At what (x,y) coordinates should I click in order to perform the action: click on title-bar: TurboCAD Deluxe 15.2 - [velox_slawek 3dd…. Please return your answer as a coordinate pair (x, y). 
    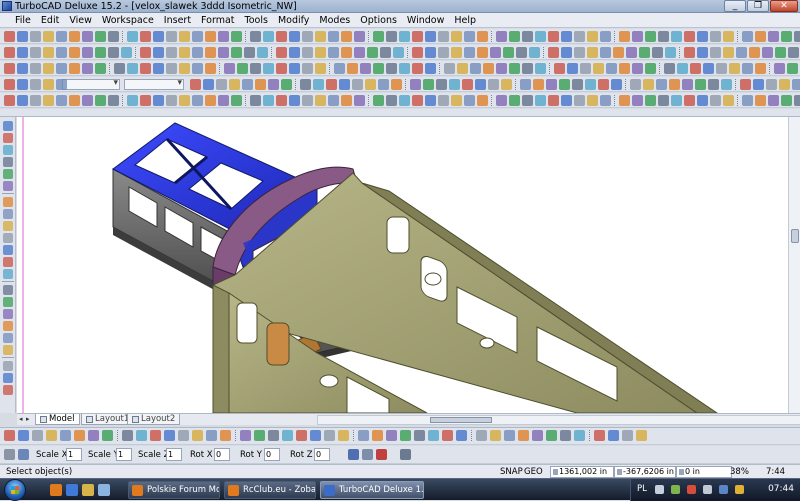
    Looking at the image, I should click on (400, 6).